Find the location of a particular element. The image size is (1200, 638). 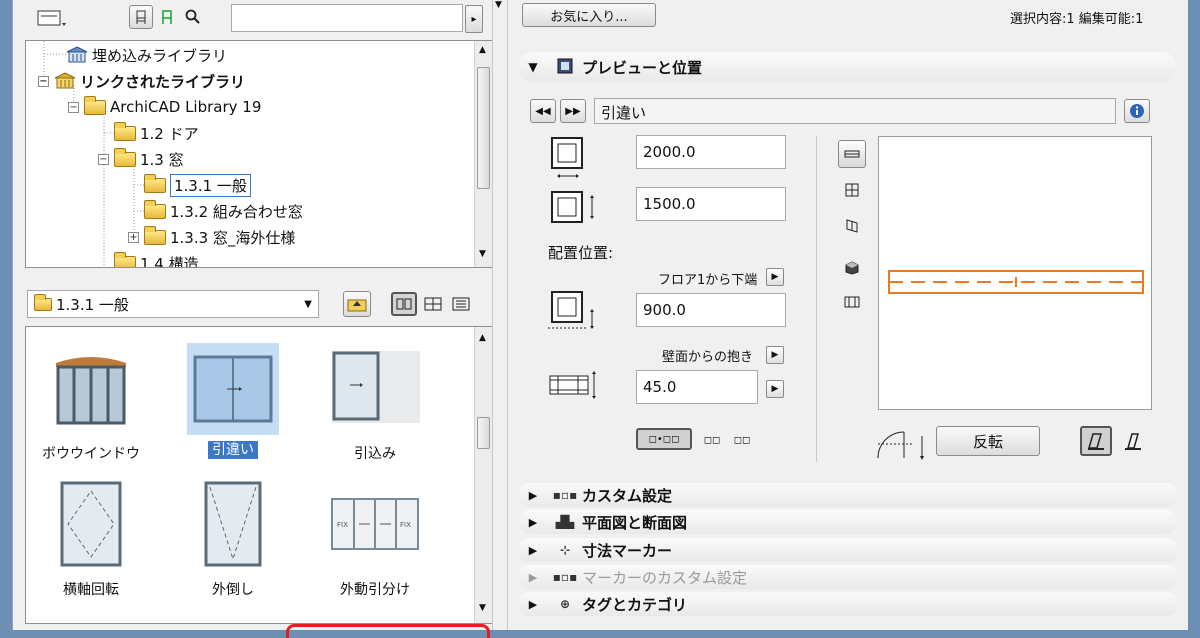

reveal-options-button: ▶ is located at coordinates (775, 389).